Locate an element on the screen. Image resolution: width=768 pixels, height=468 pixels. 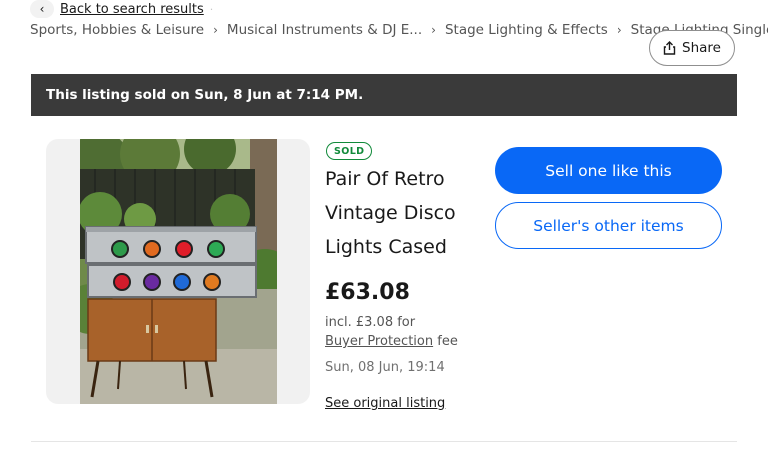
sold-badge: SOLD is located at coordinates (349, 151).